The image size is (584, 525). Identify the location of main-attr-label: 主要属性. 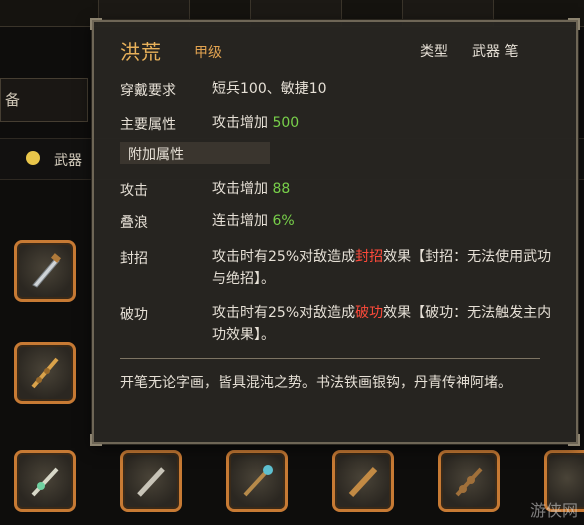
(148, 125).